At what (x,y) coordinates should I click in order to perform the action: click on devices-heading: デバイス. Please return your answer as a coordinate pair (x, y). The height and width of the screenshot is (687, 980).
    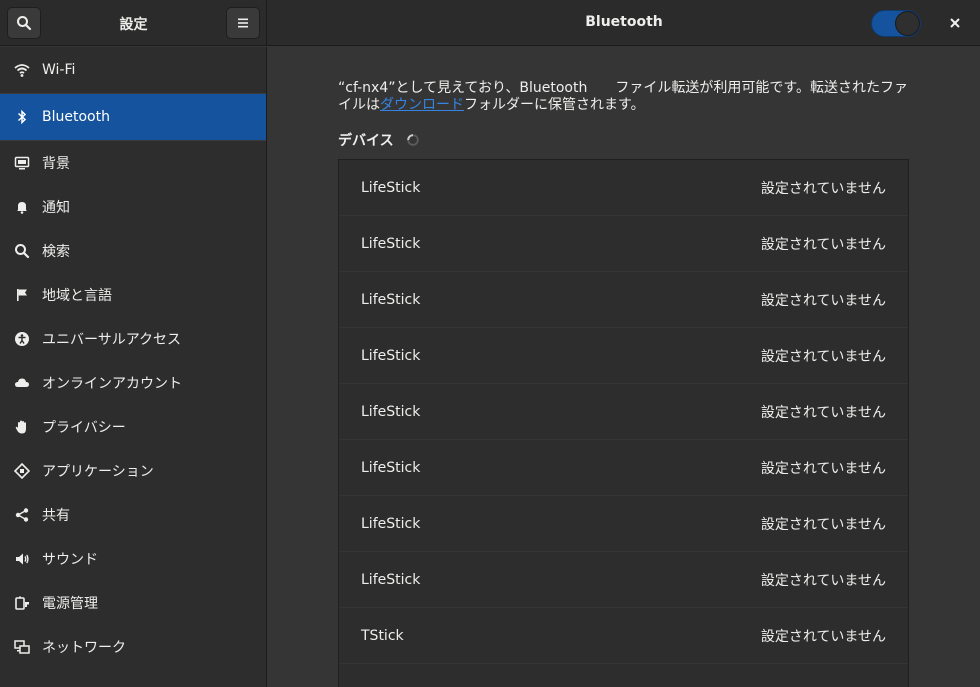
    Looking at the image, I should click on (379, 140).